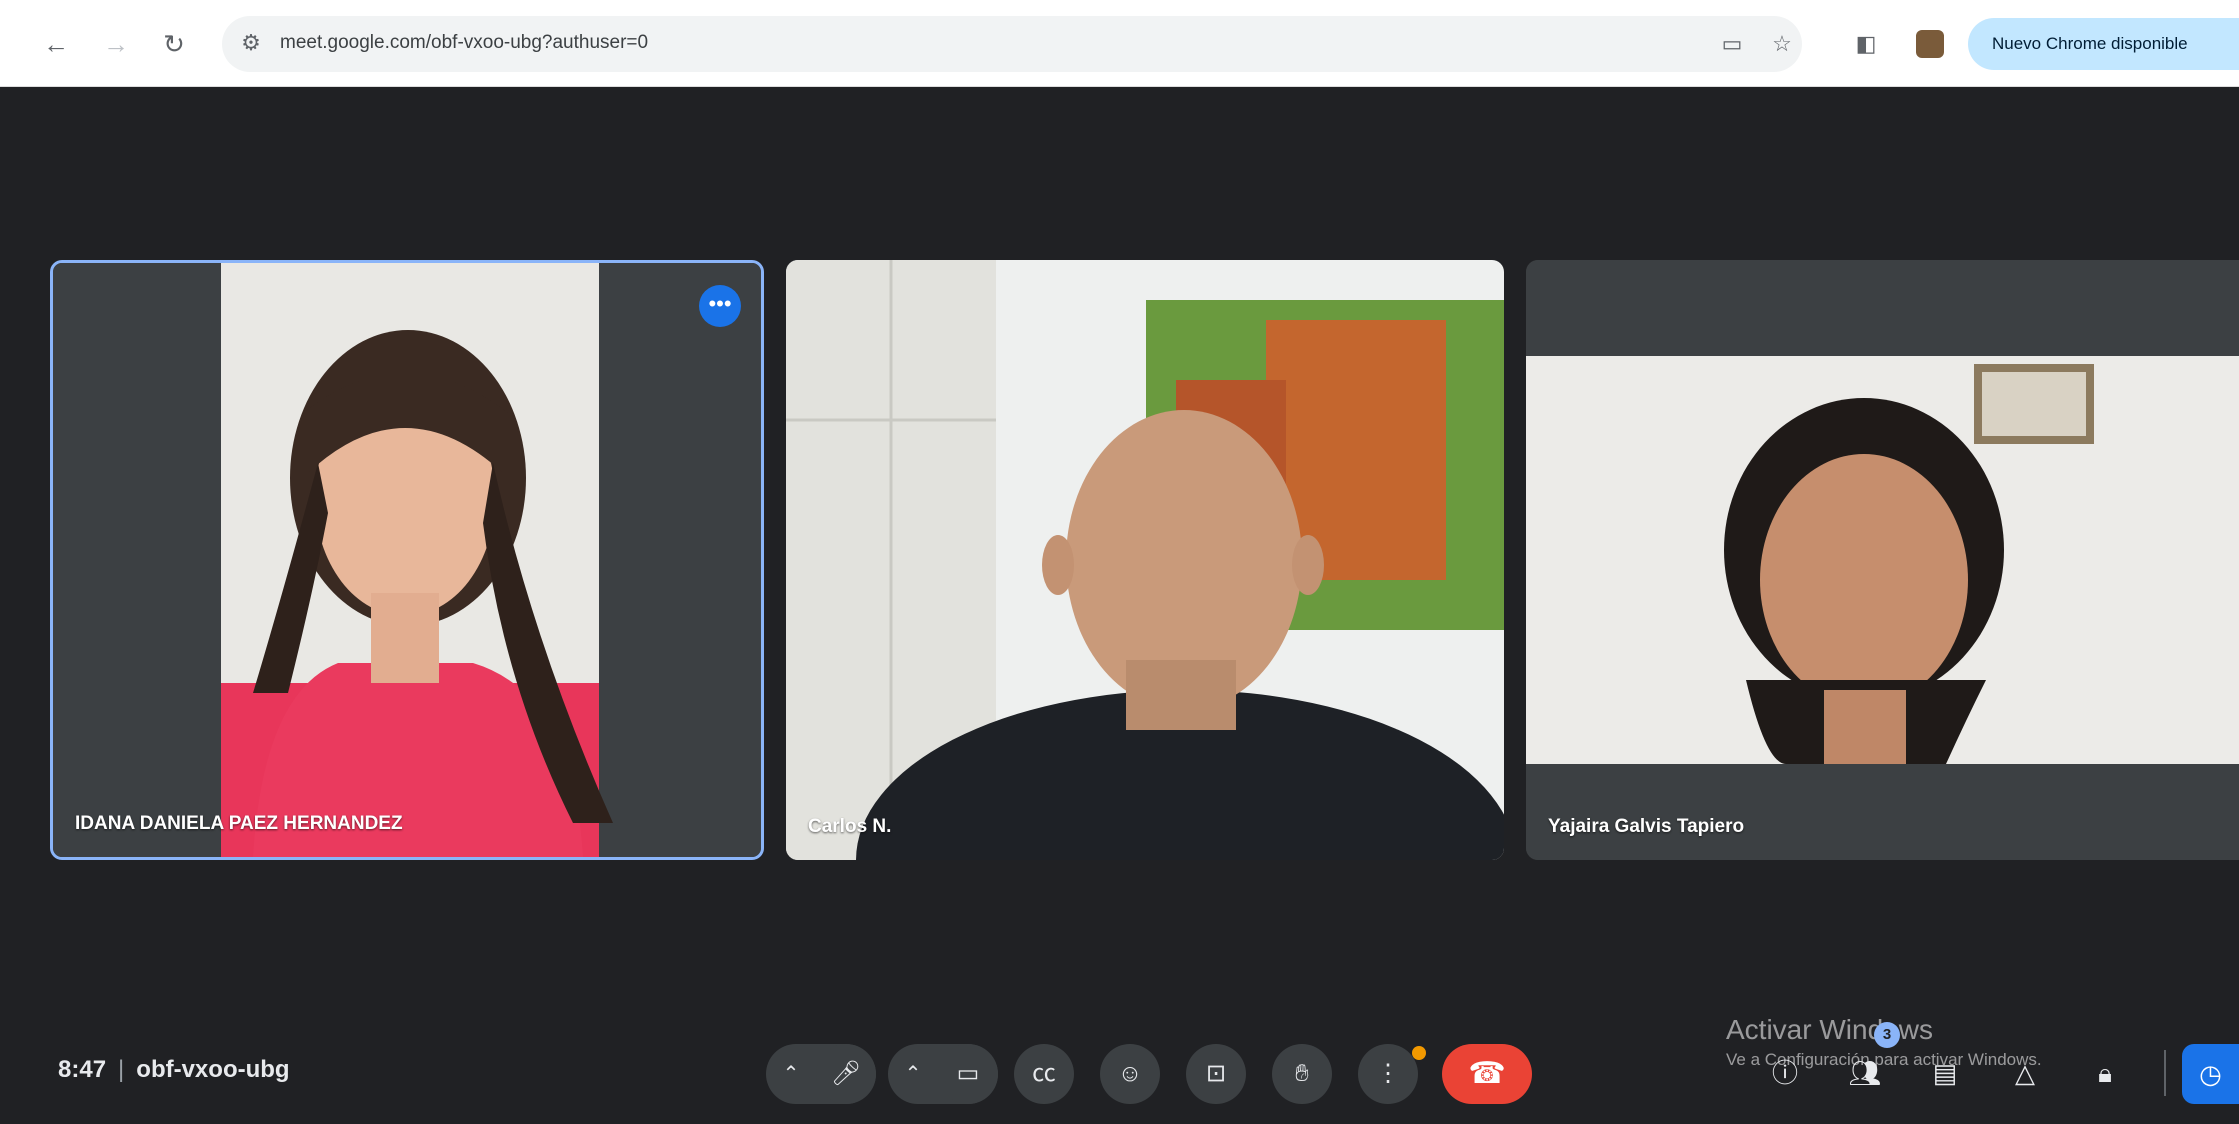 The height and width of the screenshot is (1124, 2239). I want to click on url-text: meet.google.com/obf-vxoo-ubg?authuser=0, so click(464, 42).